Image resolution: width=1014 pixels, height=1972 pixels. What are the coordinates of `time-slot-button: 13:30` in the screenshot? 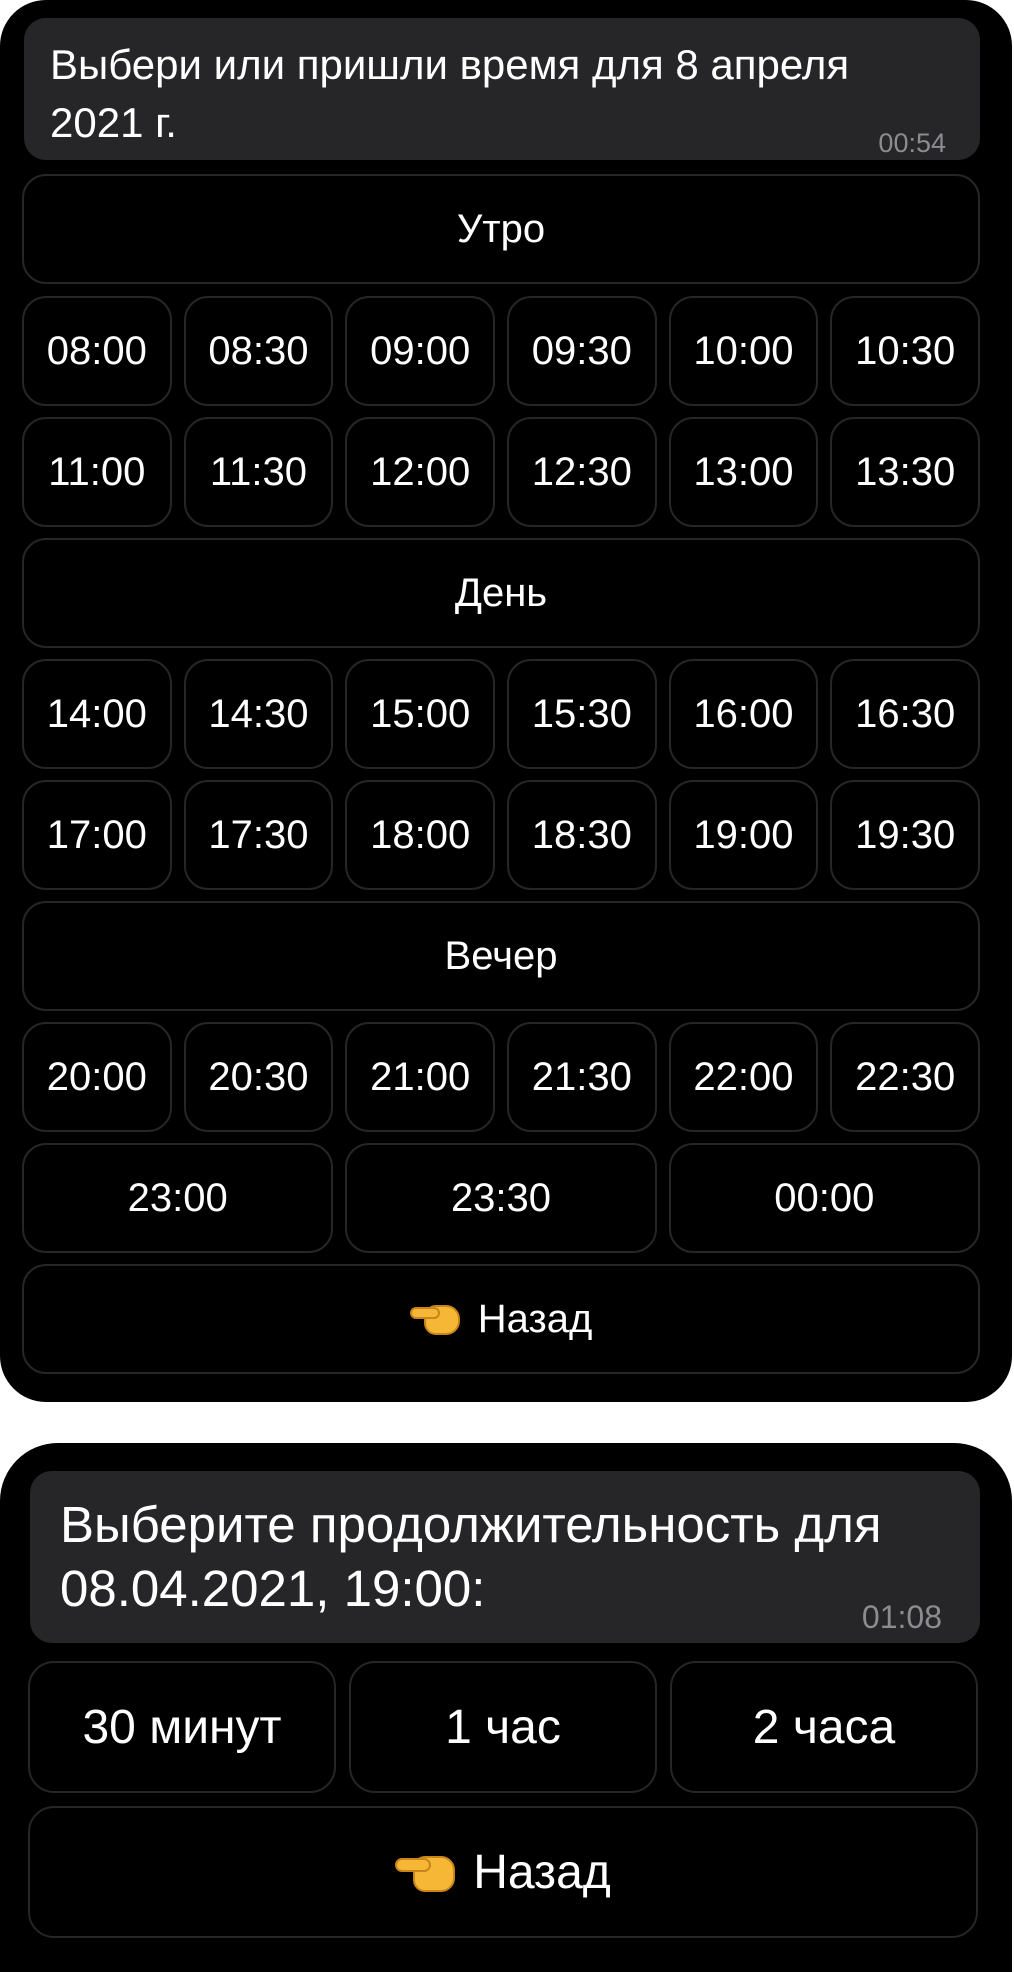 It's located at (905, 472).